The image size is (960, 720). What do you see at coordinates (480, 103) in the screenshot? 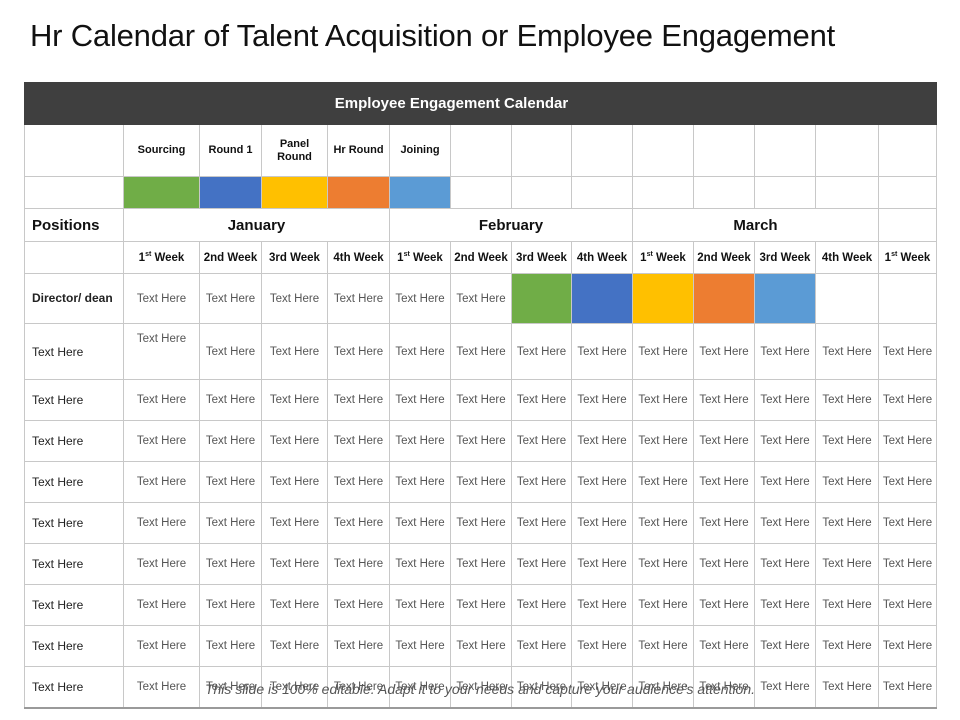
I see `calendar-header-row: Employee Engagement Calendar` at bounding box center [480, 103].